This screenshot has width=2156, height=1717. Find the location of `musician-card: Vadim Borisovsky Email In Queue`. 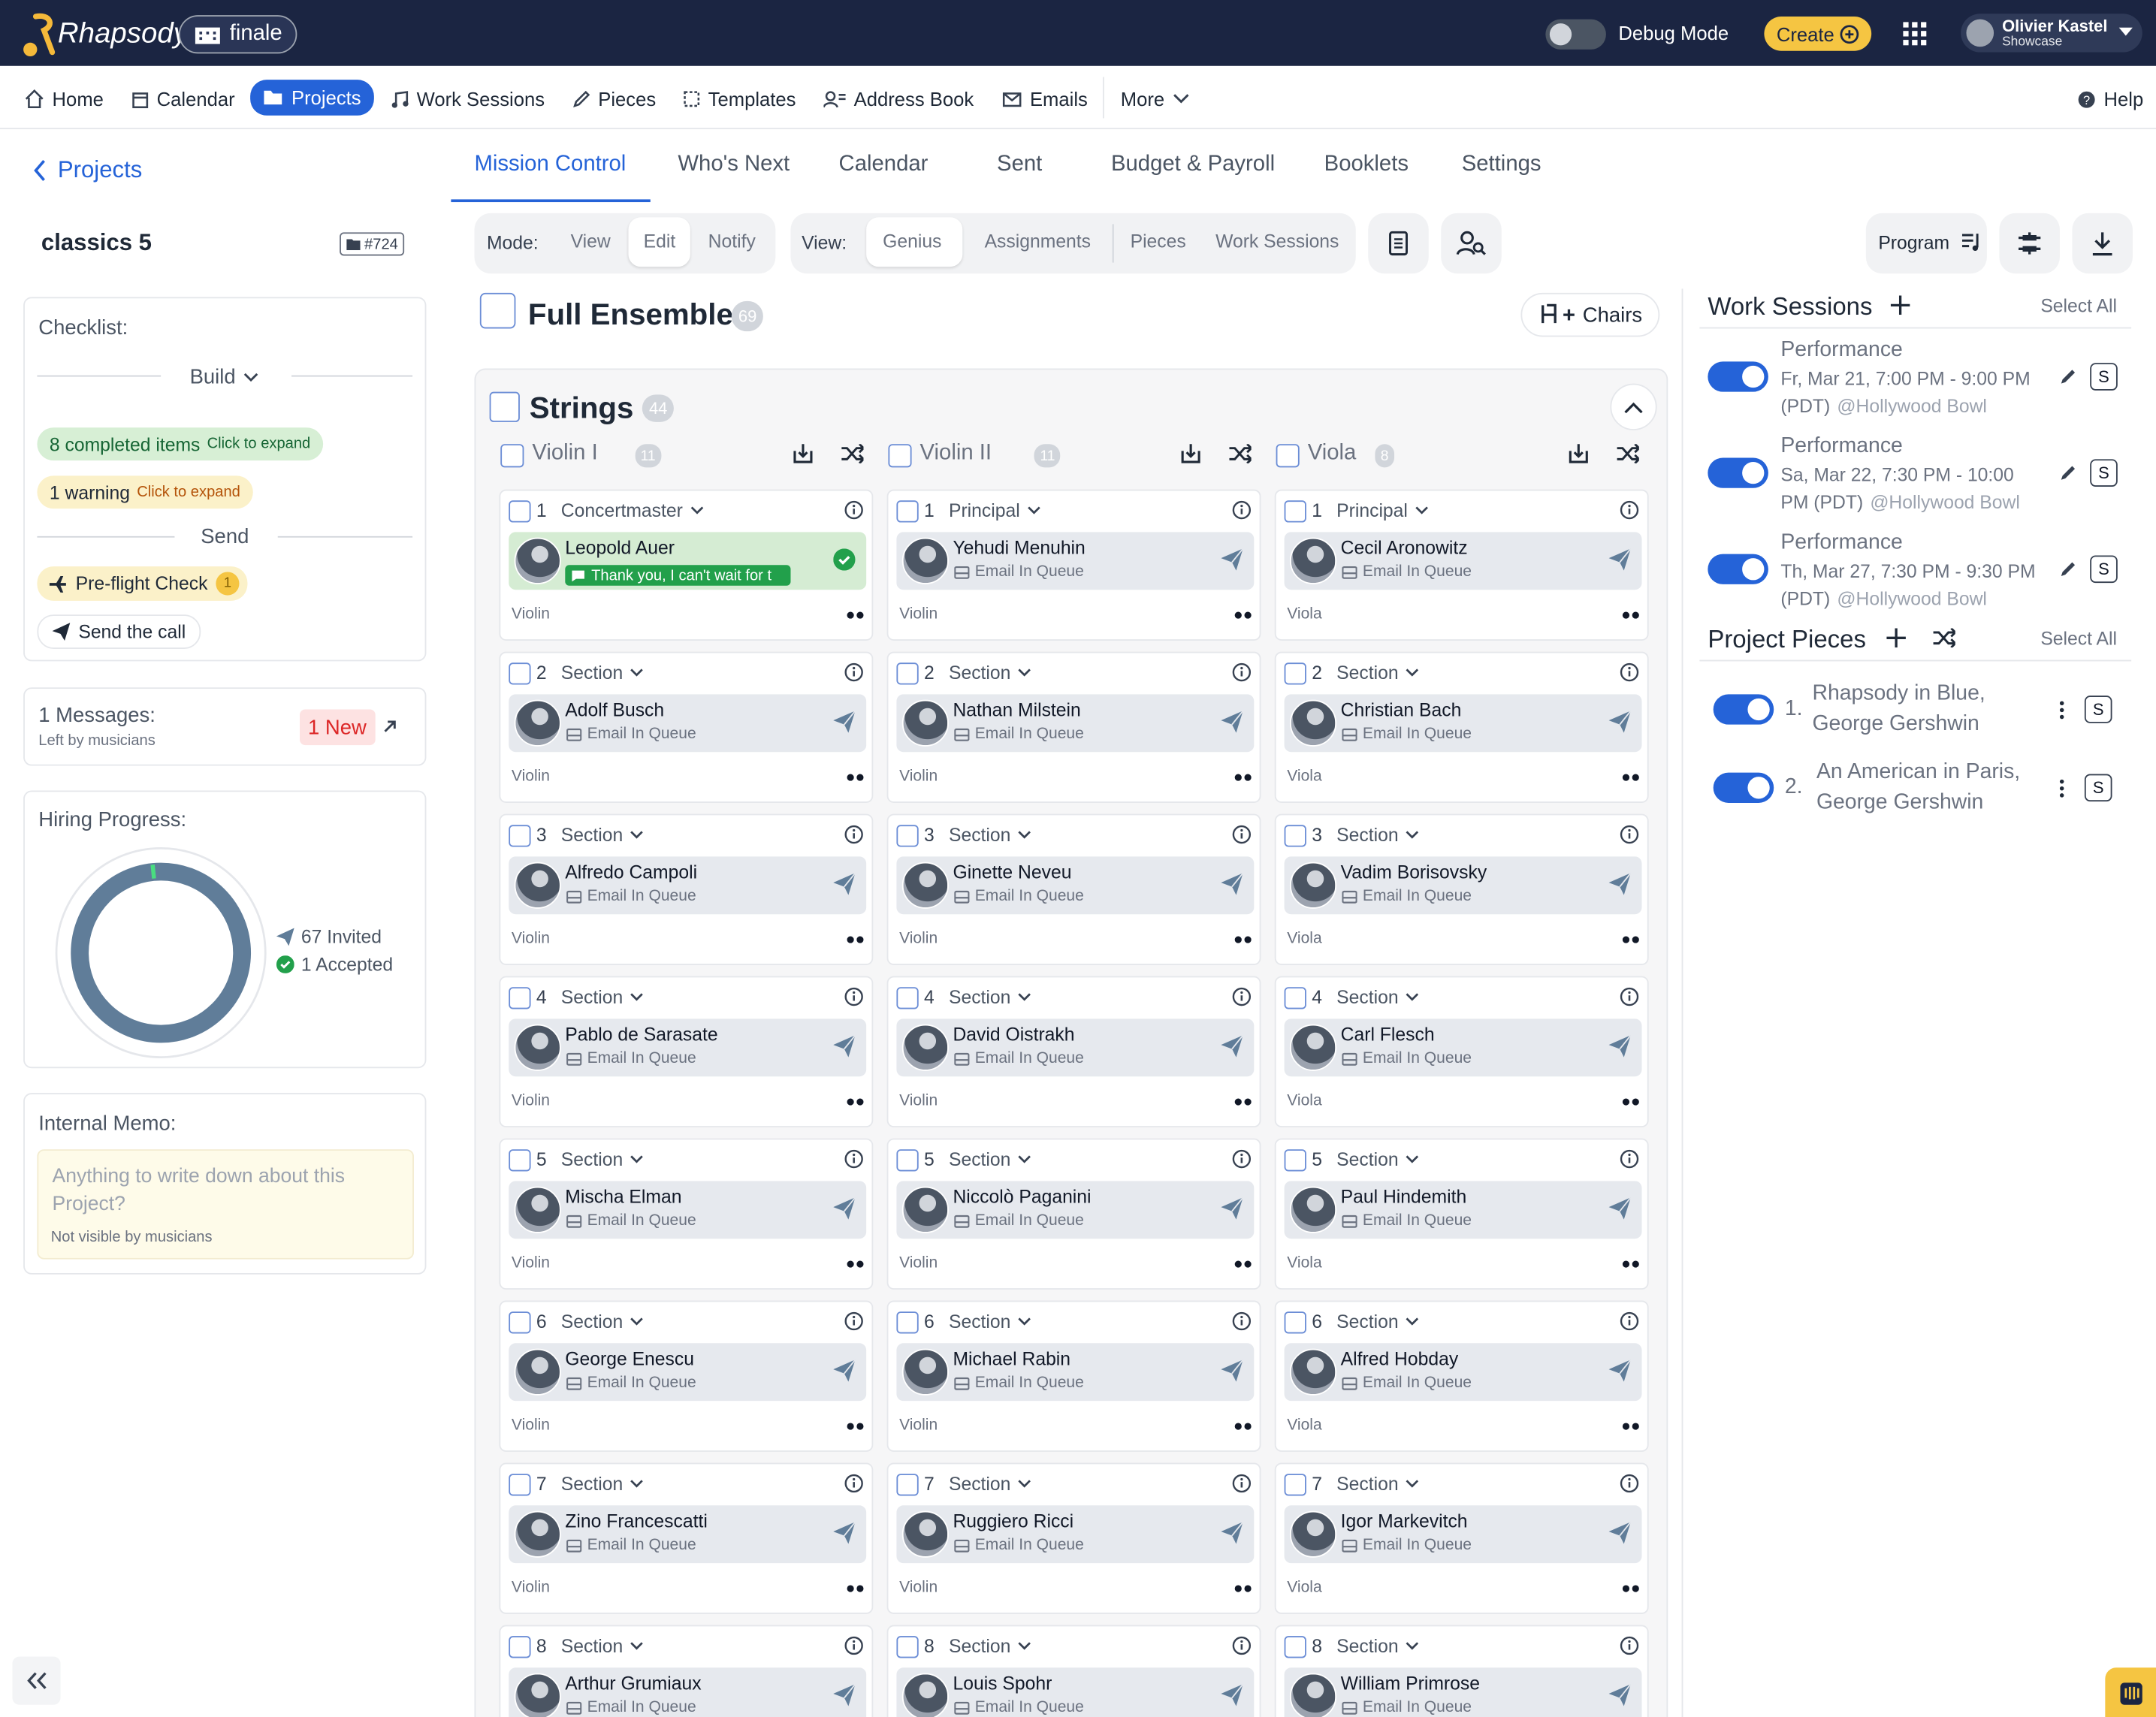

musician-card: Vadim Borisovsky Email In Queue is located at coordinates (1463, 885).